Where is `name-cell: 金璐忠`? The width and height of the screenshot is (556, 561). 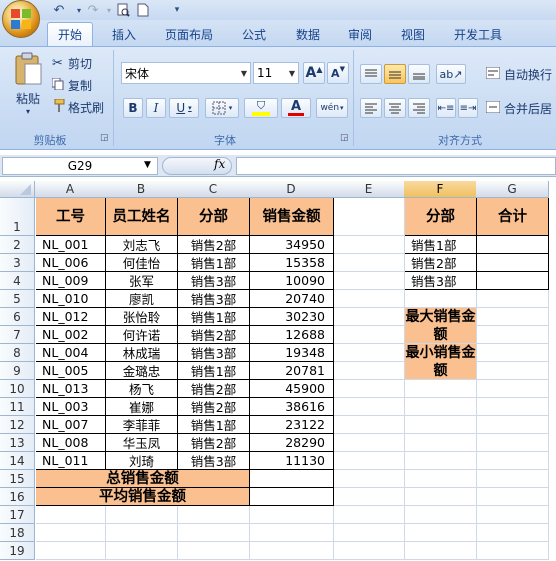 name-cell: 金璐忠 is located at coordinates (142, 371).